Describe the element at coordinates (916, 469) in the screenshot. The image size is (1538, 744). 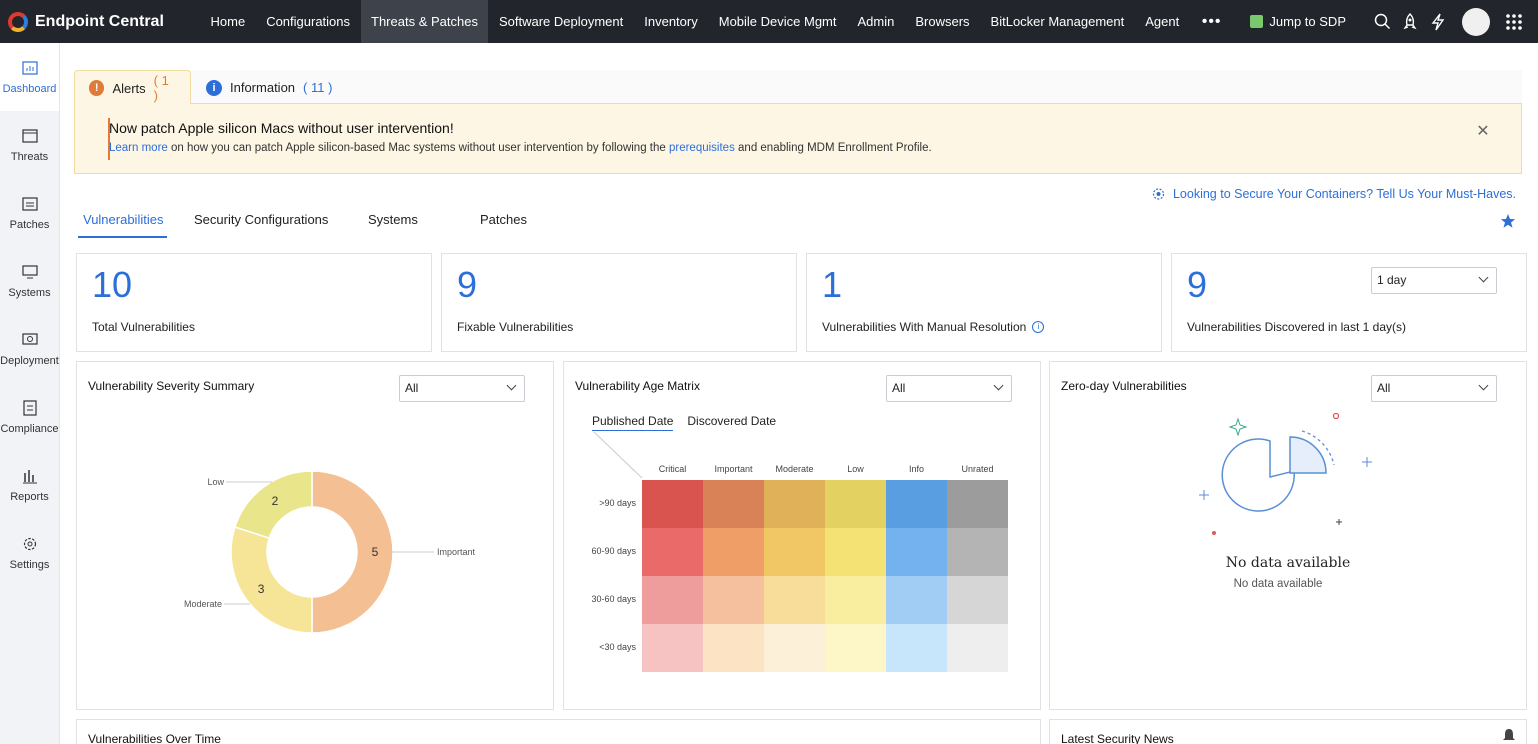
I see `matrix-column-header: Info` at that location.